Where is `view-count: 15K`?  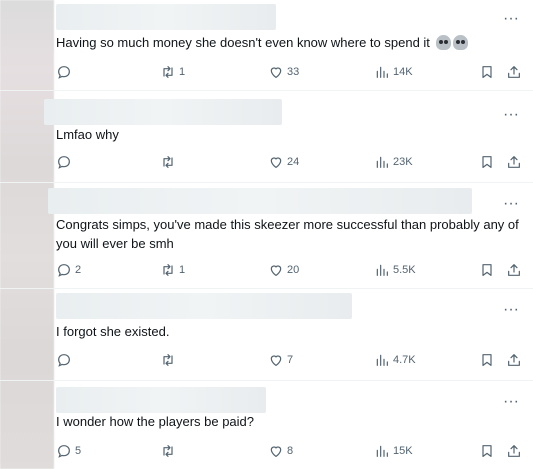 view-count: 15K is located at coordinates (403, 451).